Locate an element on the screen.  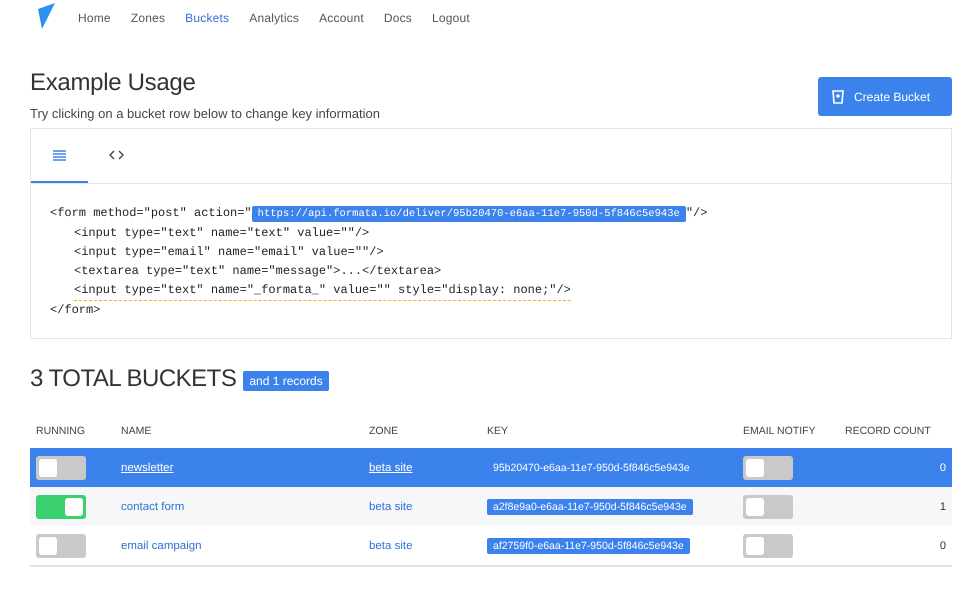
code-line: <textarea type="text" name="message">...</textarea> is located at coordinates (258, 271).